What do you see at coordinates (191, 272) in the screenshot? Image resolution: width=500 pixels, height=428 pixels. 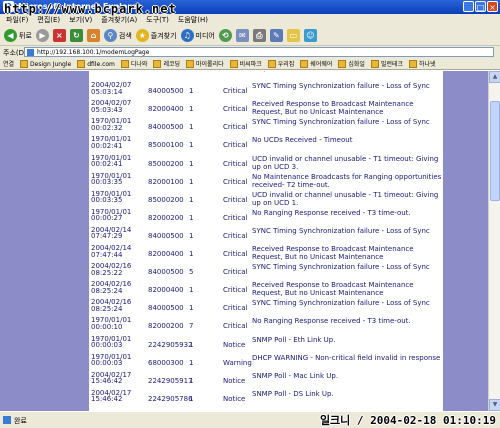 I see `log-level: 5` at bounding box center [191, 272].